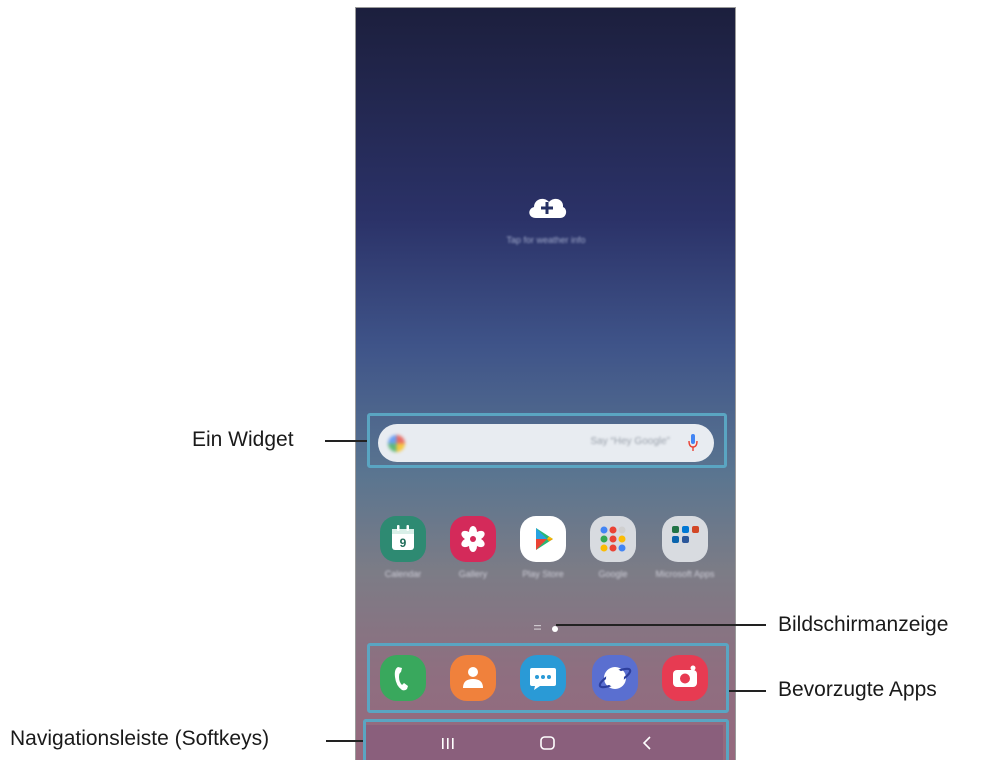  I want to click on app-label-gallery: Gallery, so click(473, 574).